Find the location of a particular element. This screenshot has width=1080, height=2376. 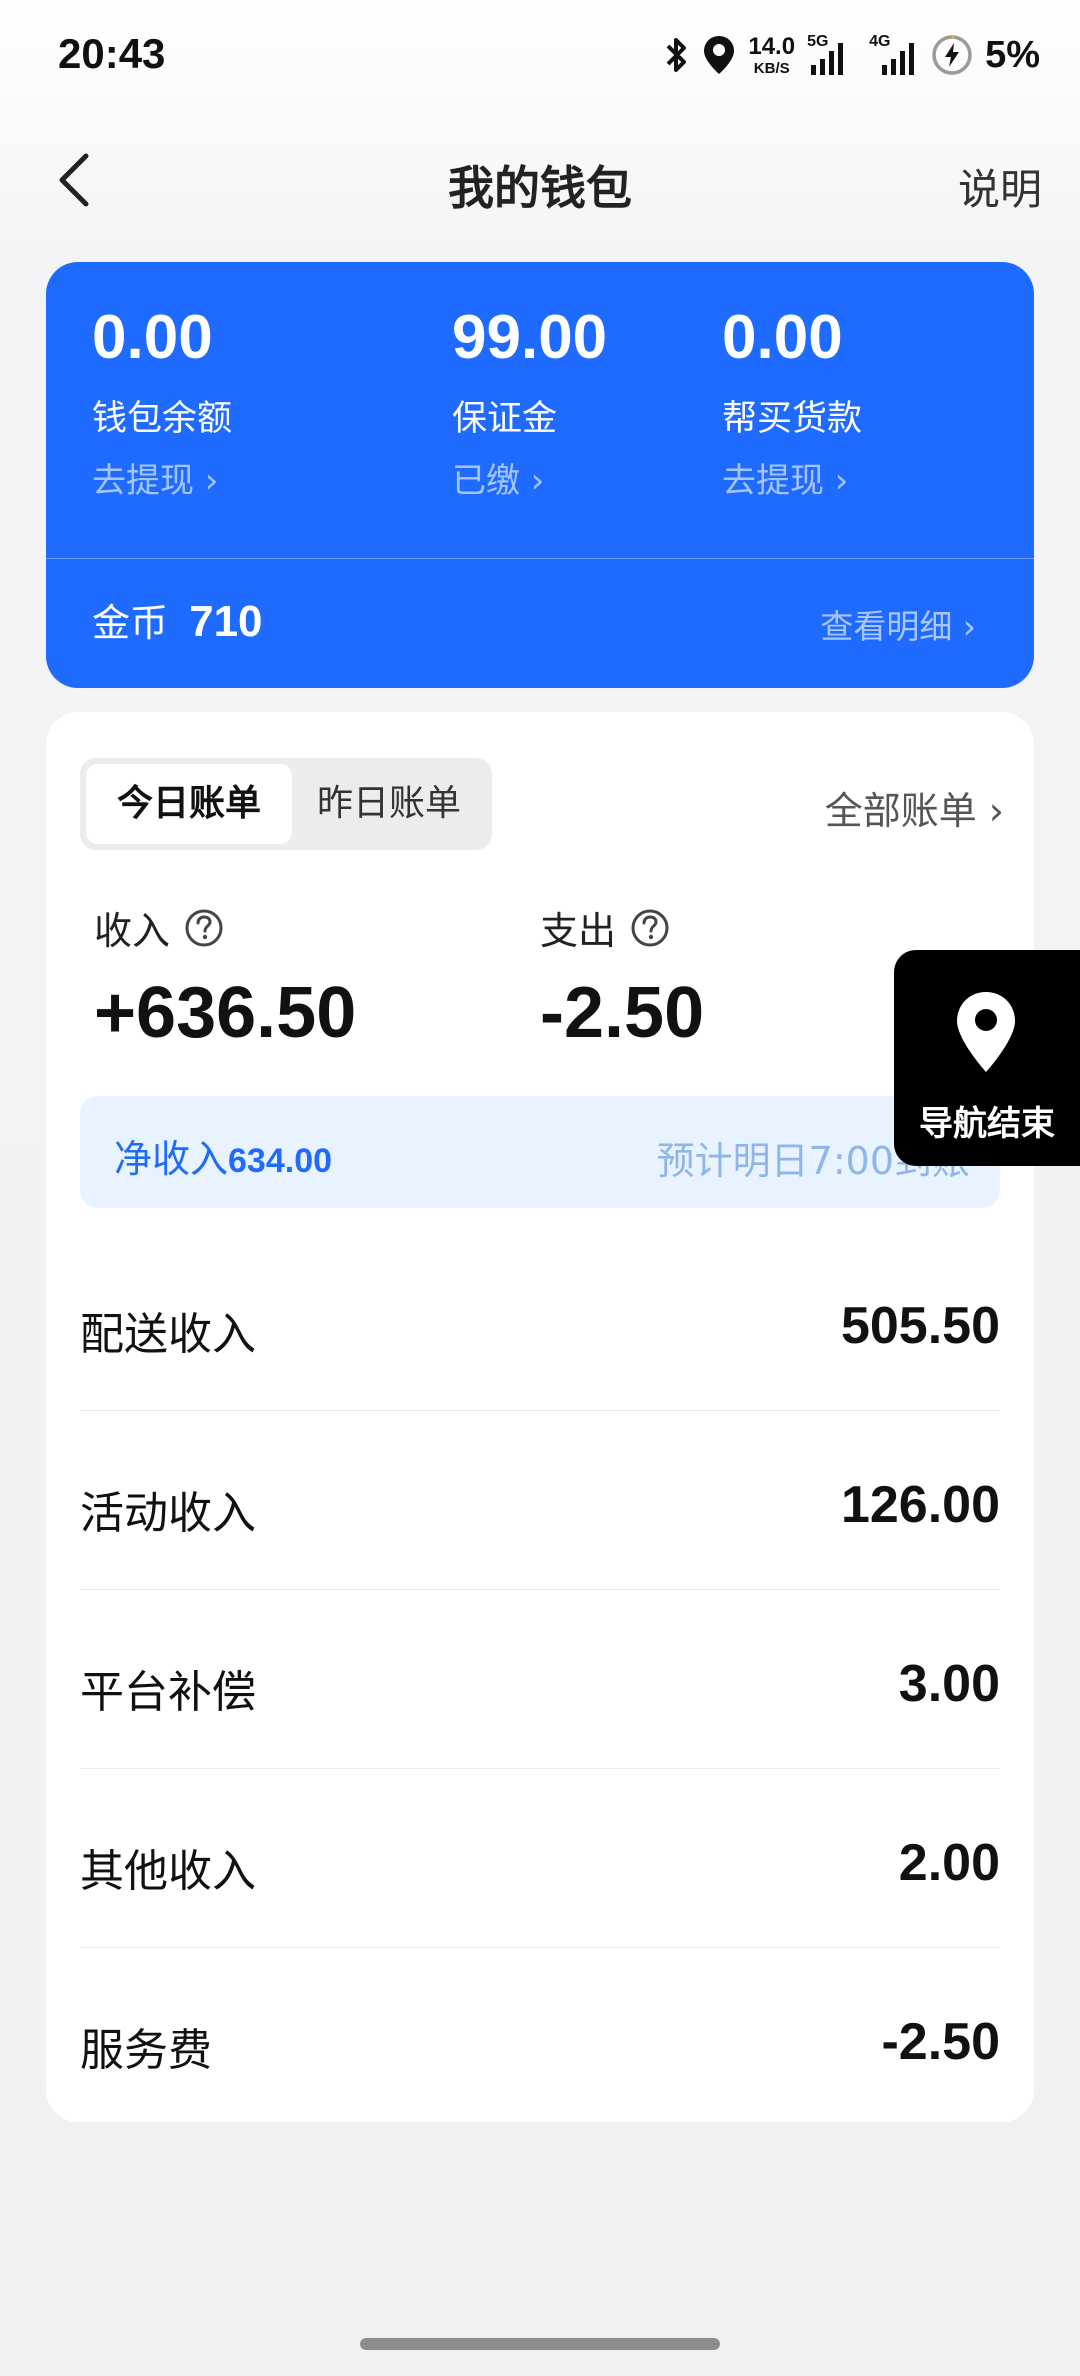

navigation-end-label: 导航结束 is located at coordinates (987, 1124).